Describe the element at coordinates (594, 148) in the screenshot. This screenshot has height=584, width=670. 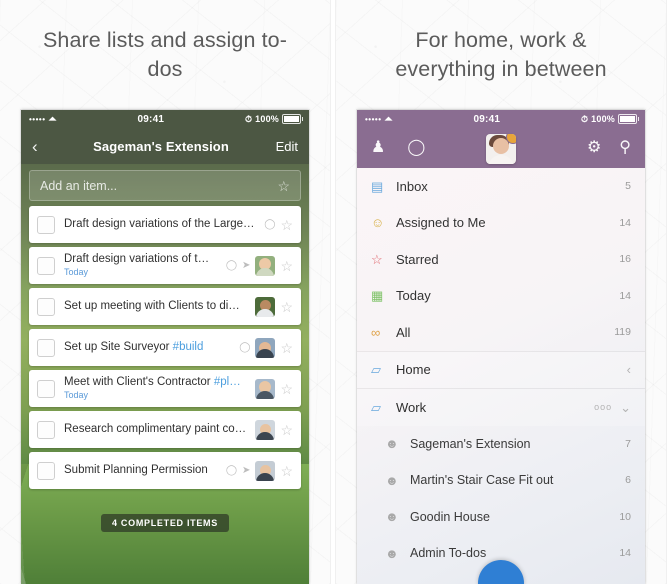
I see `gear-icon: ⚙` at that location.